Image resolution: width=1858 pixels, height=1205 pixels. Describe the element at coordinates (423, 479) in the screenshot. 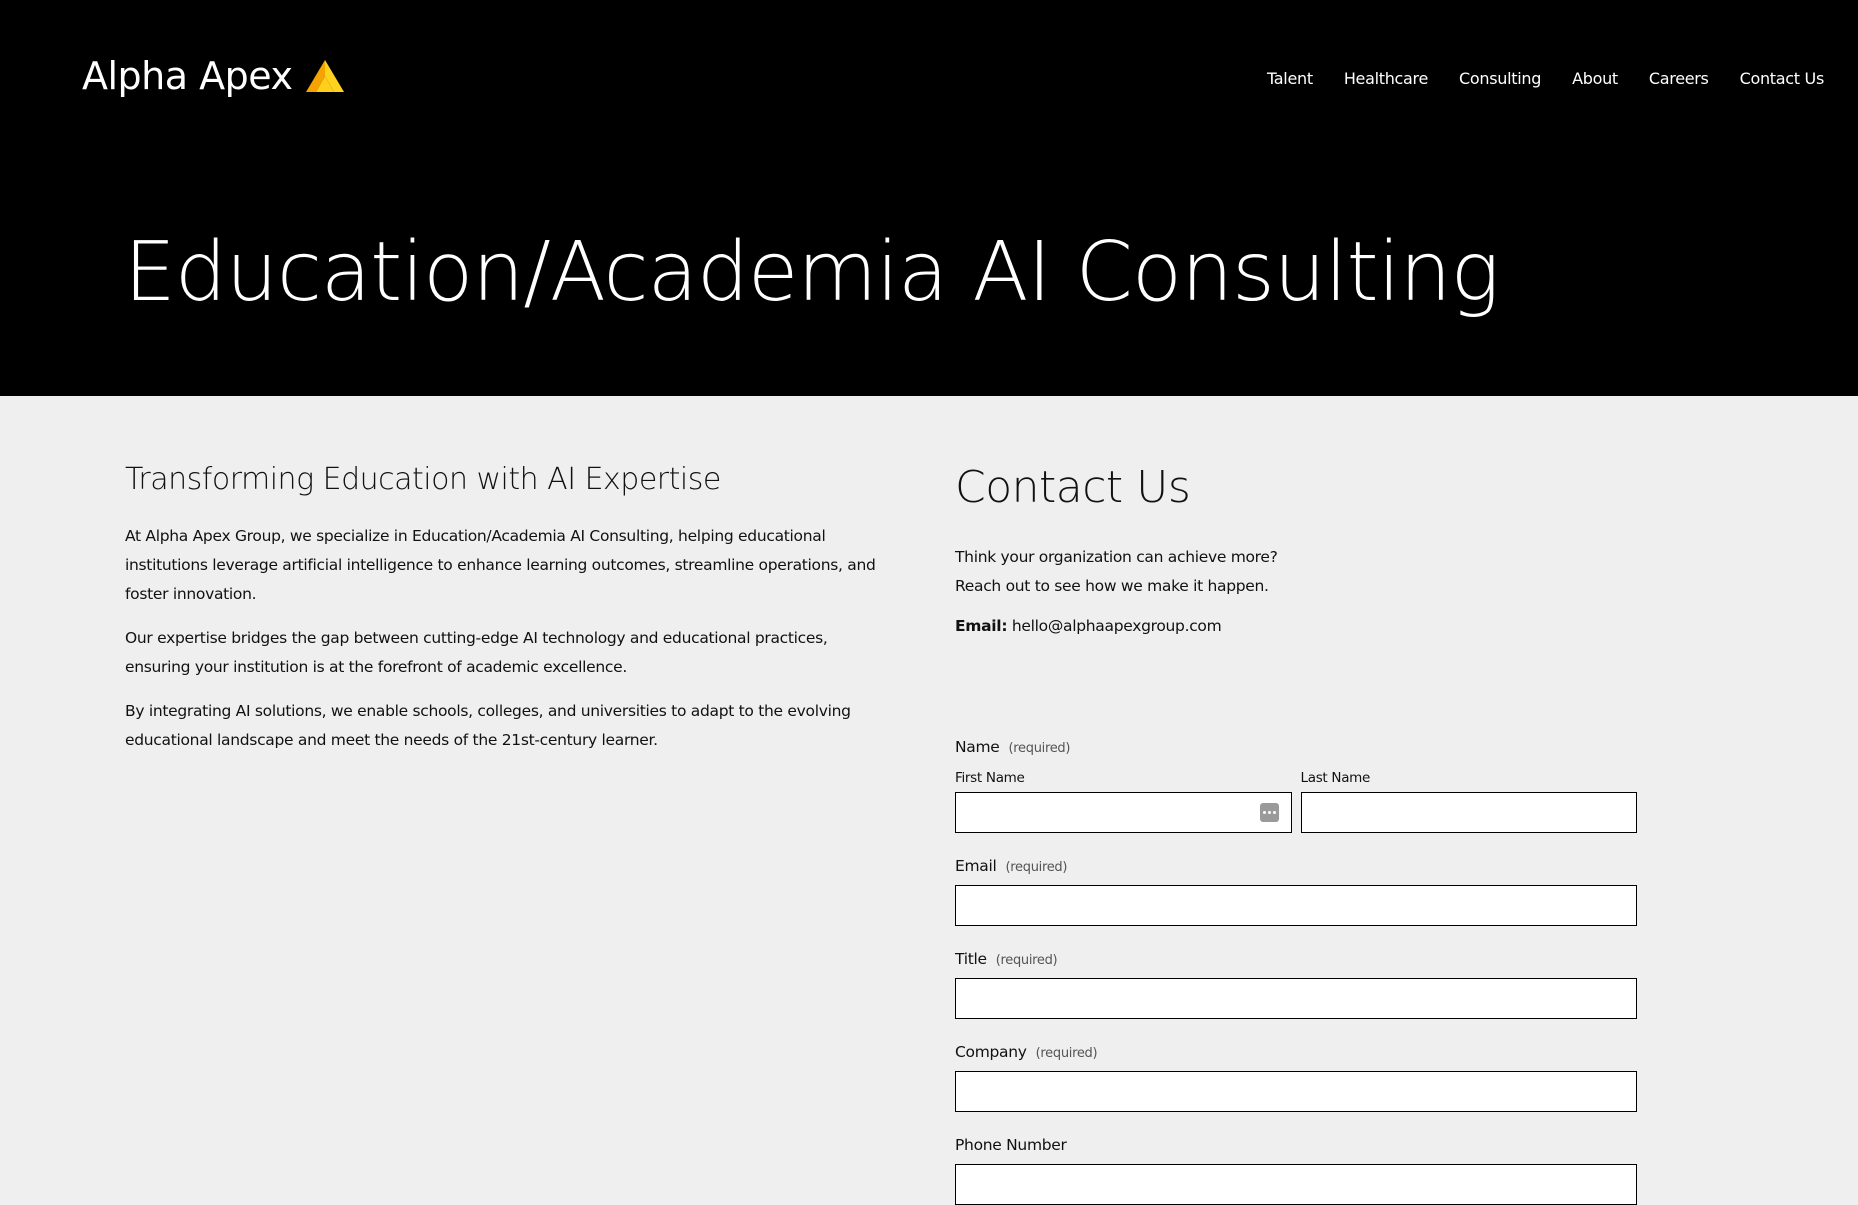

I see `section-heading: Transforming Education with AI Expertise` at that location.